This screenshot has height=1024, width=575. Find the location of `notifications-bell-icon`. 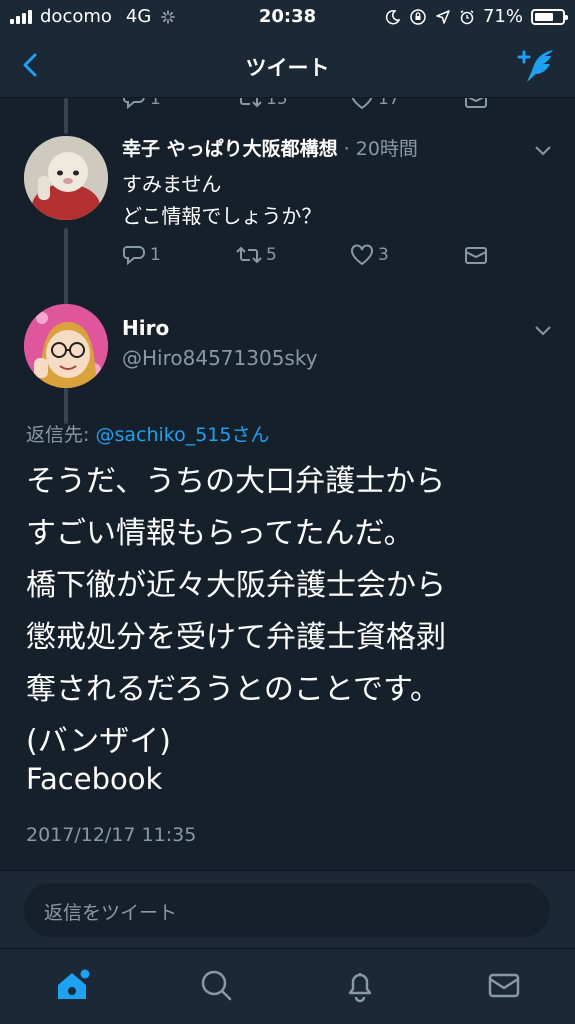

notifications-bell-icon is located at coordinates (360, 985).